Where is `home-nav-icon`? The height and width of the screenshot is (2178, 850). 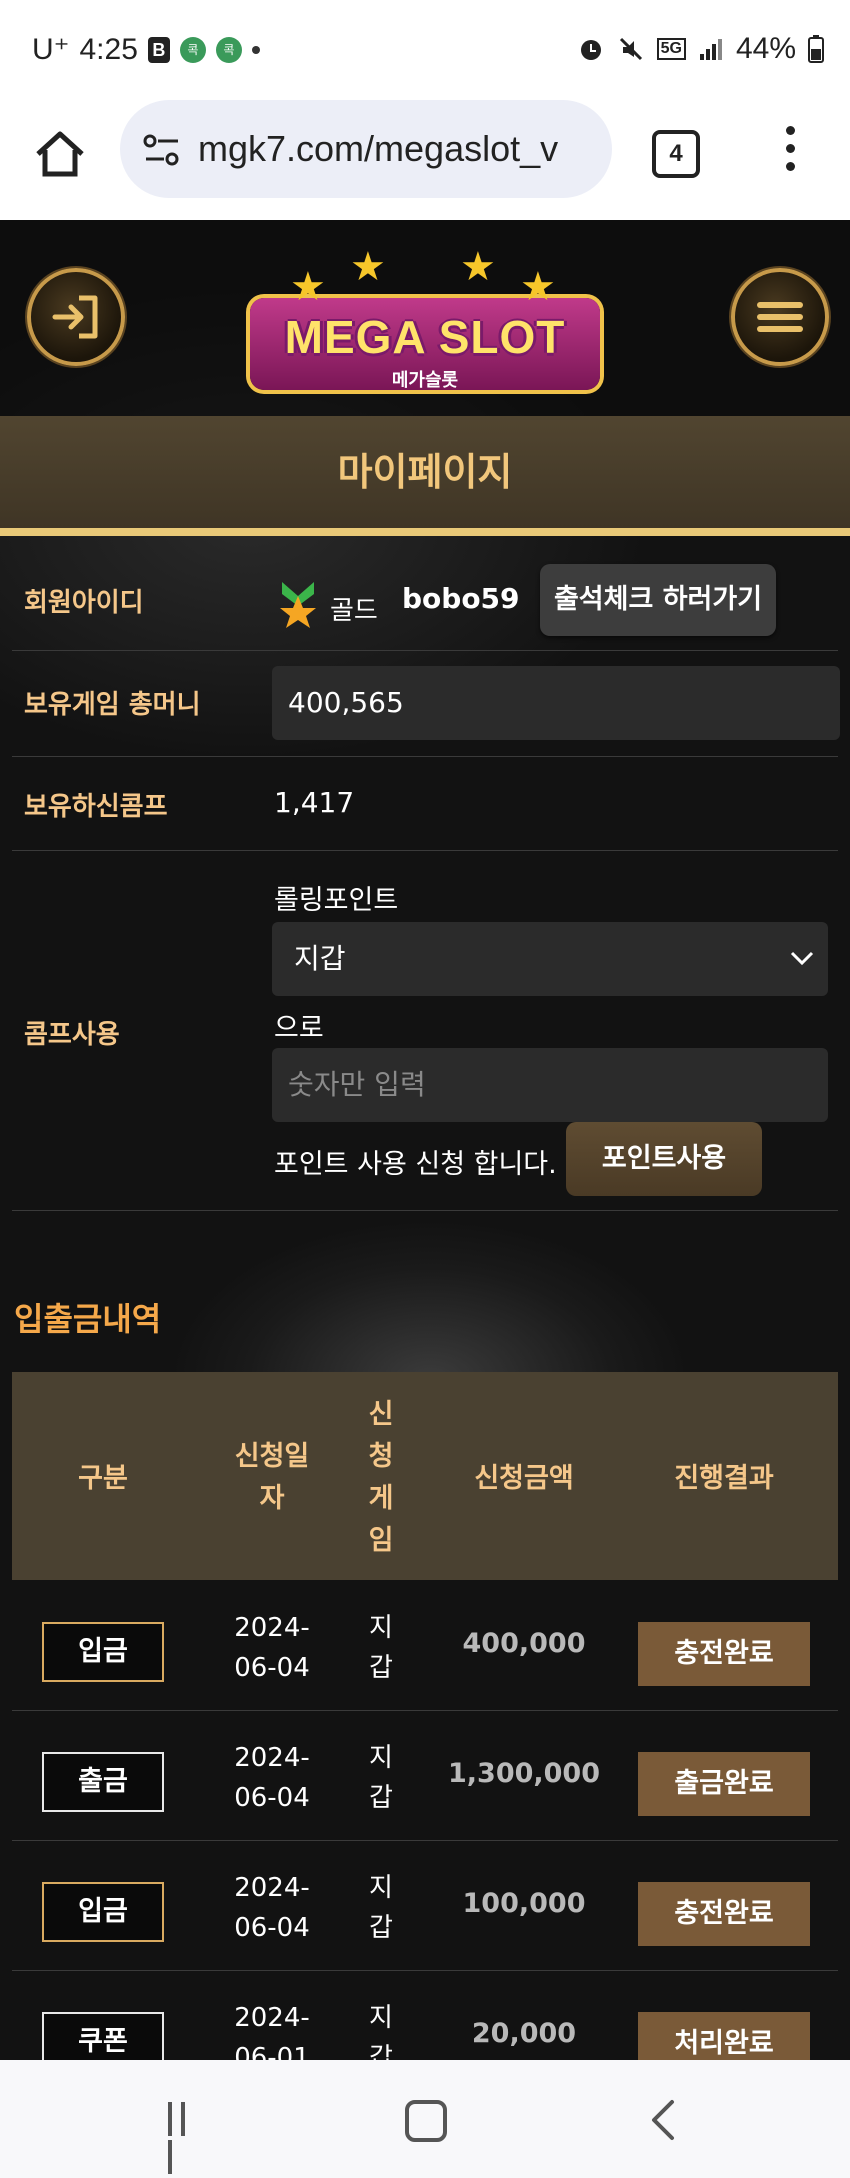 home-nav-icon is located at coordinates (426, 2121).